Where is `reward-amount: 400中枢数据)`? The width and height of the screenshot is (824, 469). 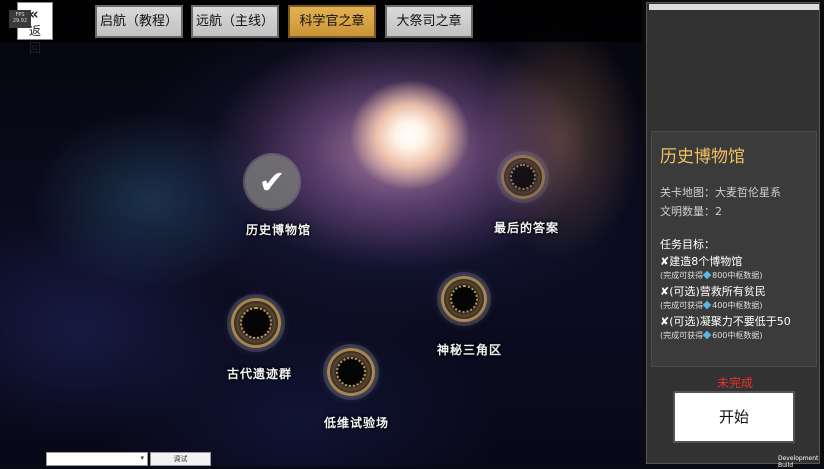
reward-amount: 400中枢数据) is located at coordinates (737, 305).